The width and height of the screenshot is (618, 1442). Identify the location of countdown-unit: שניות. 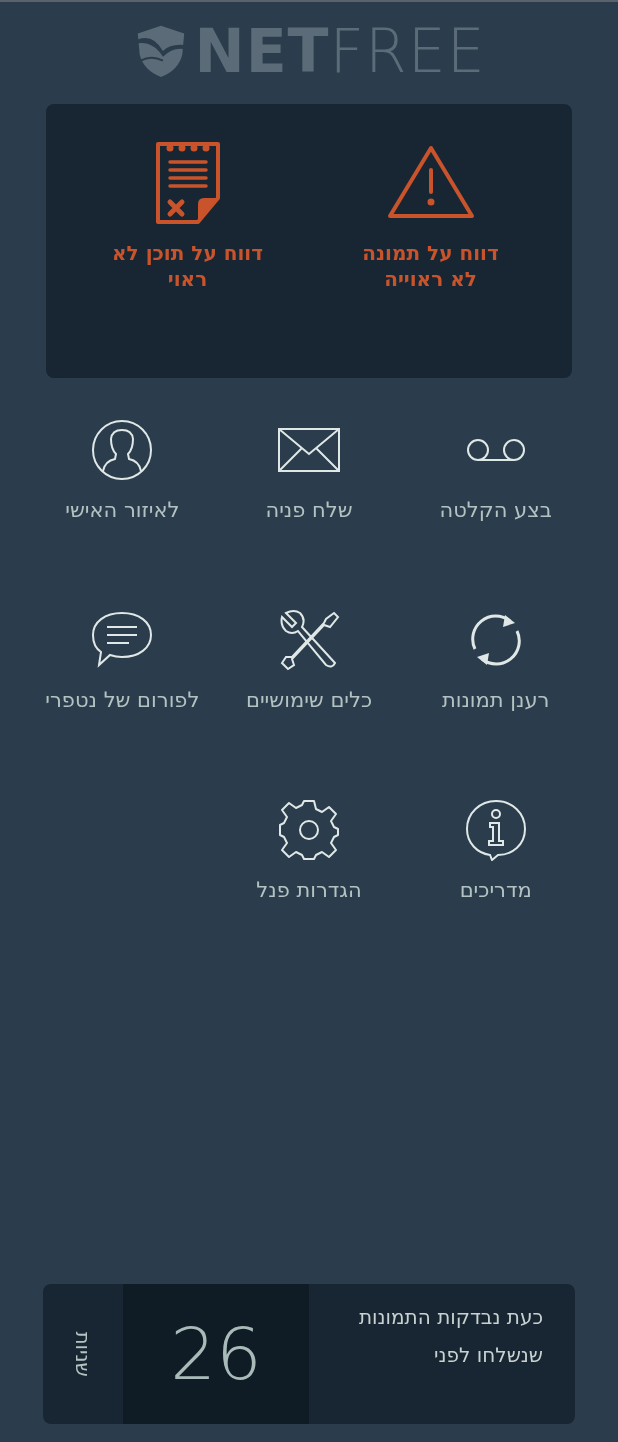
(83, 1354).